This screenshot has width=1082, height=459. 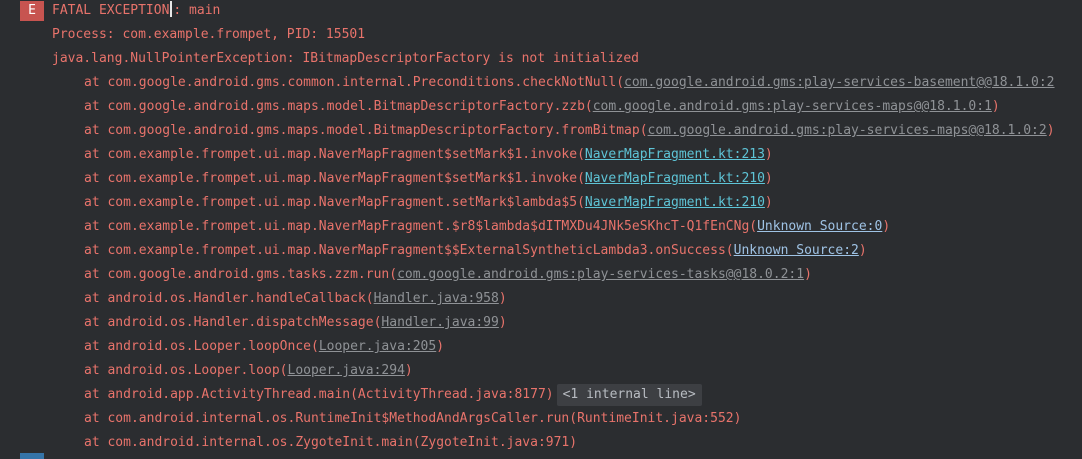 I want to click on frame-method: at com.google.android.gms.tasks.zzm.run(, so click(x=241, y=274).